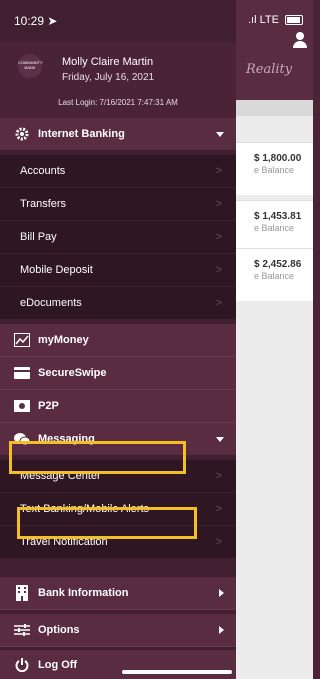  Describe the element at coordinates (118, 303) in the screenshot. I see `menu-item-edocuments: eDocuments >` at that location.